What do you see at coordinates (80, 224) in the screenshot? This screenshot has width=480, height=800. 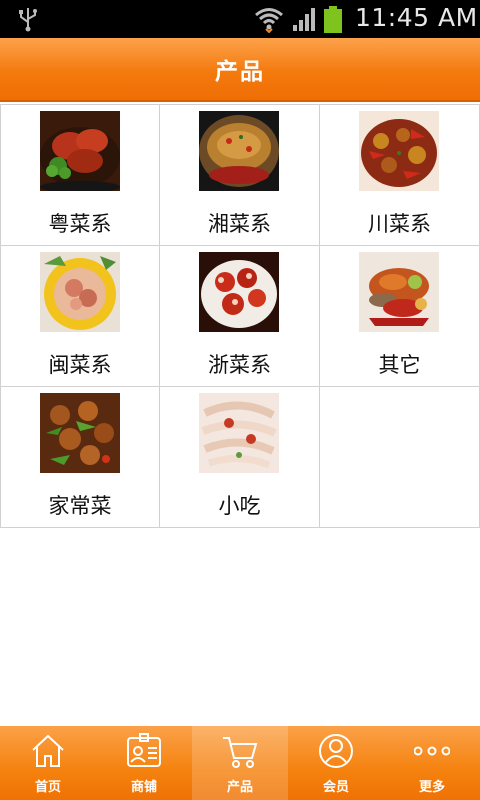 I see `category-label: 粤菜系` at bounding box center [80, 224].